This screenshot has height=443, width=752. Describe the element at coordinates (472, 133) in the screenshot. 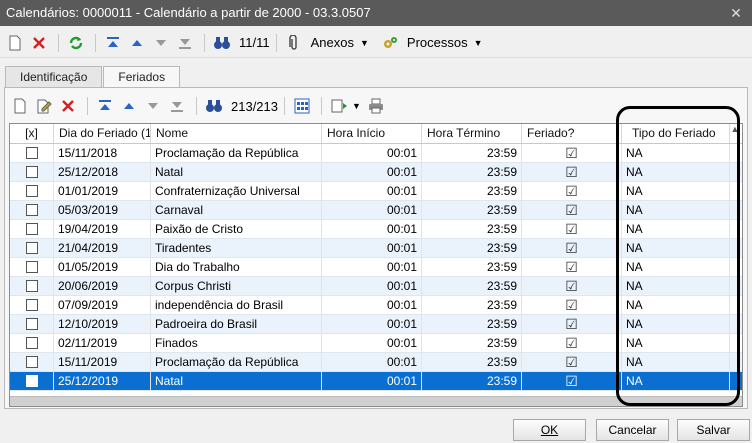

I see `header-hora-termino: Hora Término` at that location.